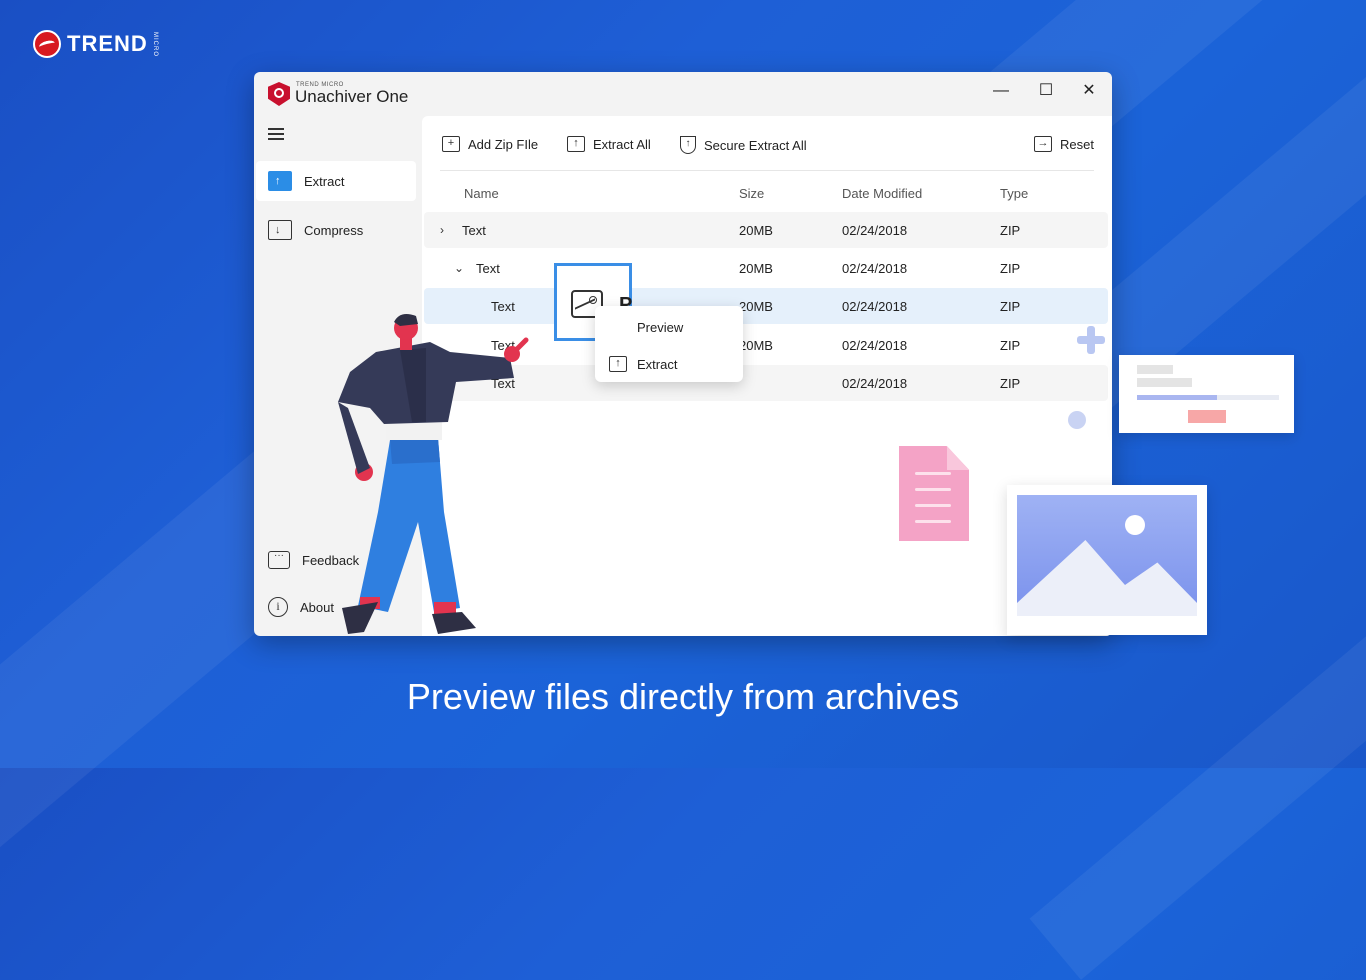 This screenshot has height=980, width=1366. Describe the element at coordinates (459, 268) in the screenshot. I see `chevron-down-icon: ⌄` at that location.